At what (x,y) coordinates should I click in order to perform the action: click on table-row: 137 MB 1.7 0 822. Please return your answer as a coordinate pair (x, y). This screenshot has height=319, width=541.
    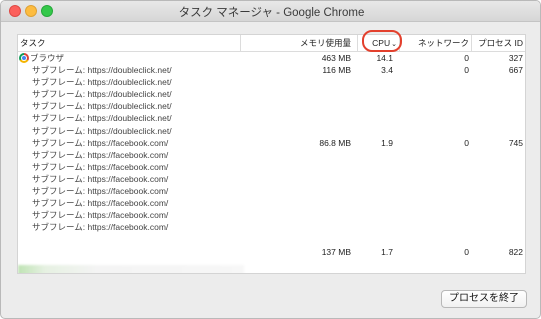
    Looking at the image, I should click on (271, 252).